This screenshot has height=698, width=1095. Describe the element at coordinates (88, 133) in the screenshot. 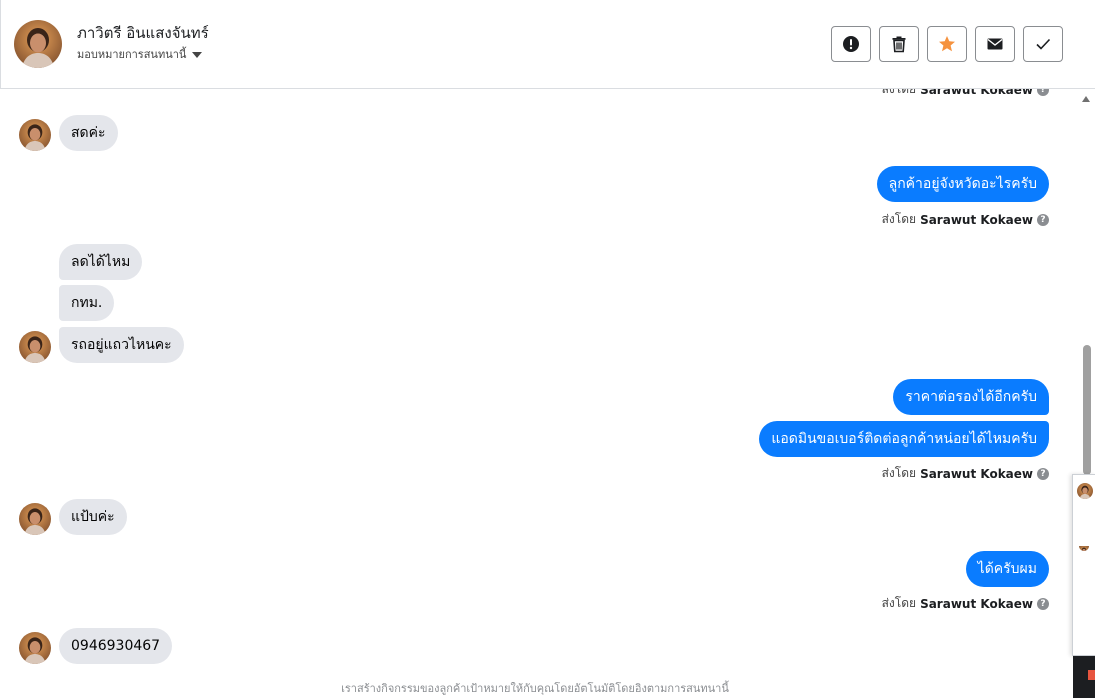

I see `incoming-message: สดค่ะ` at that location.